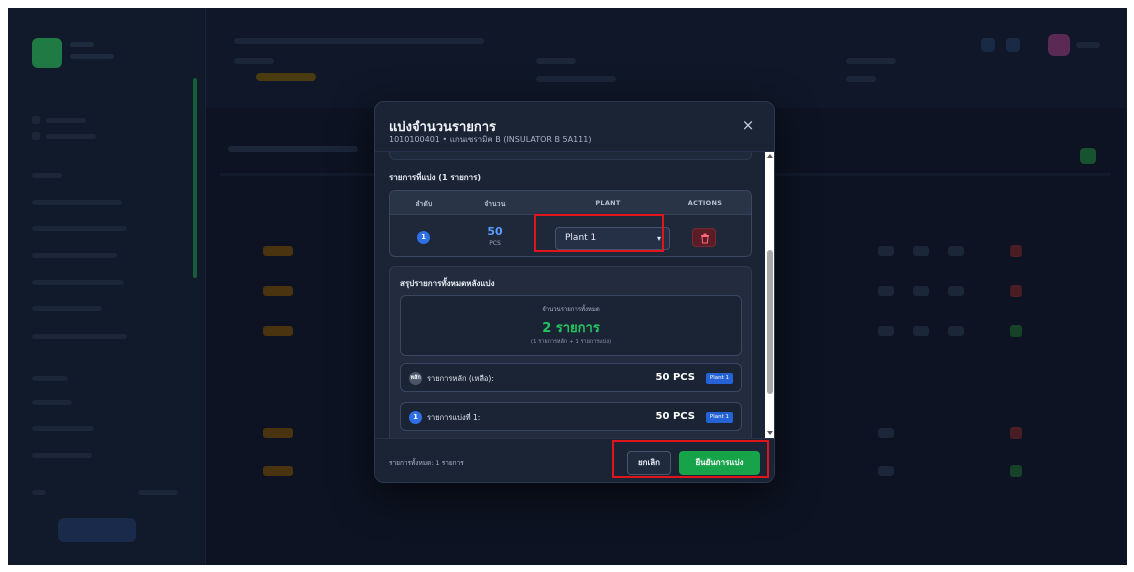  Describe the element at coordinates (608, 203) in the screenshot. I see `column-header-plant: PLANT` at that location.